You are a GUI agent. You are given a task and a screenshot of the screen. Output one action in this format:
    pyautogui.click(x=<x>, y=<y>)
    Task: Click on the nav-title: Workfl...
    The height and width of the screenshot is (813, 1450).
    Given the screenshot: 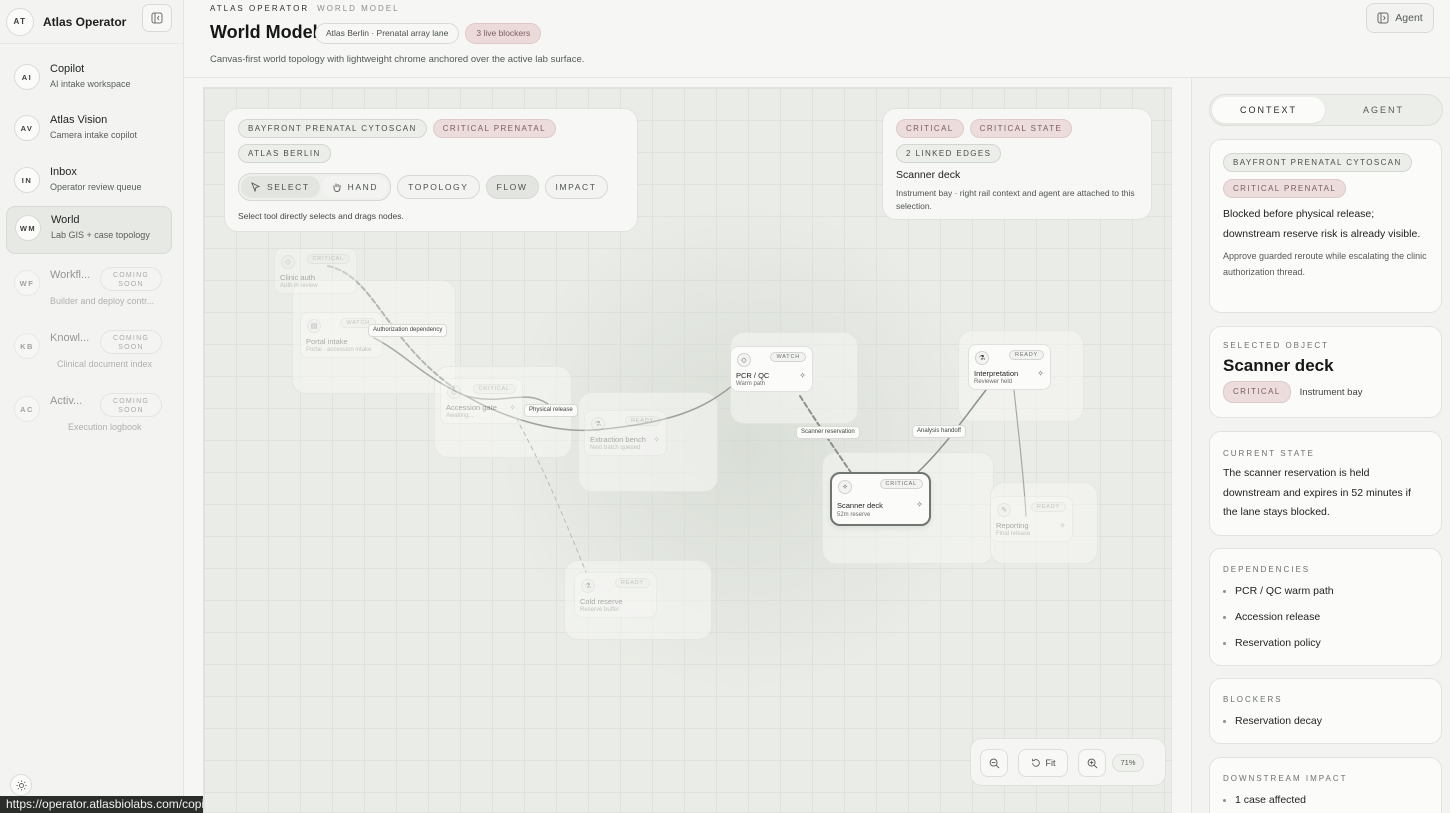 What is the action you would take?
    pyautogui.click(x=70, y=275)
    